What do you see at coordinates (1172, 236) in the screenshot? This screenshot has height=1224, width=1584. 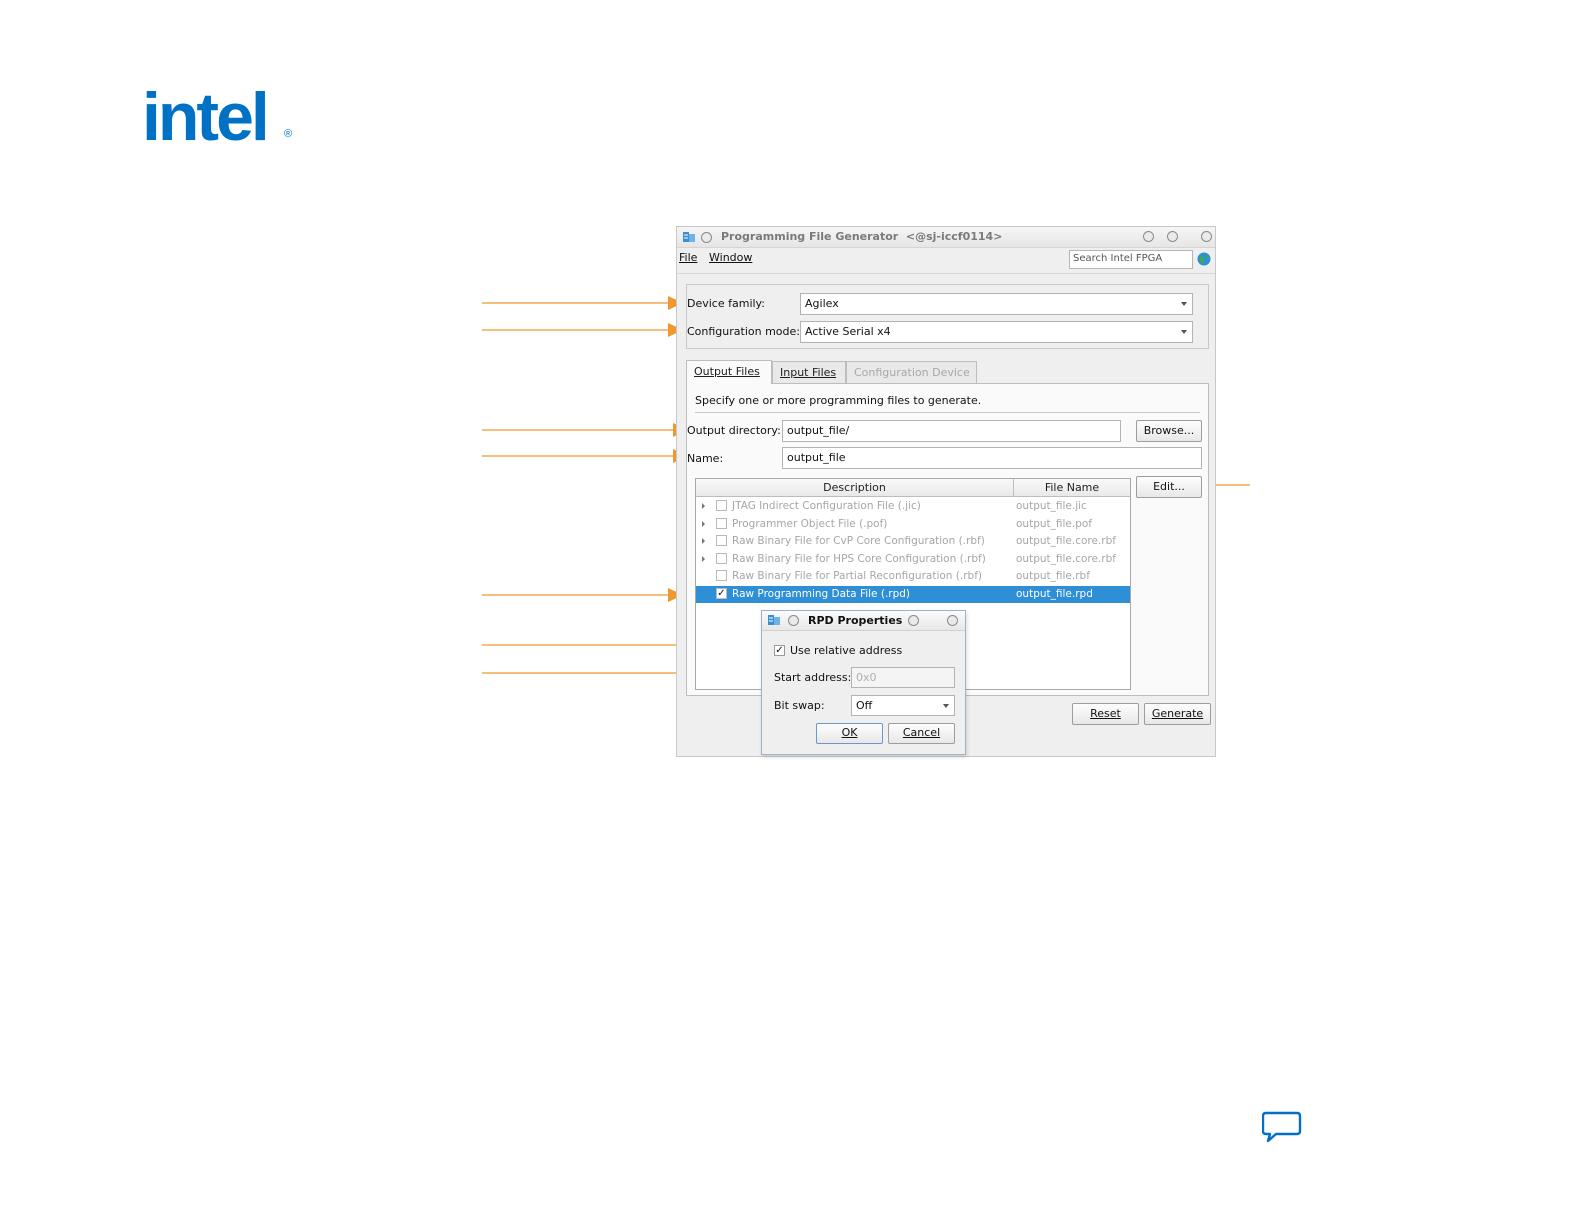 I see `maximize-icon` at bounding box center [1172, 236].